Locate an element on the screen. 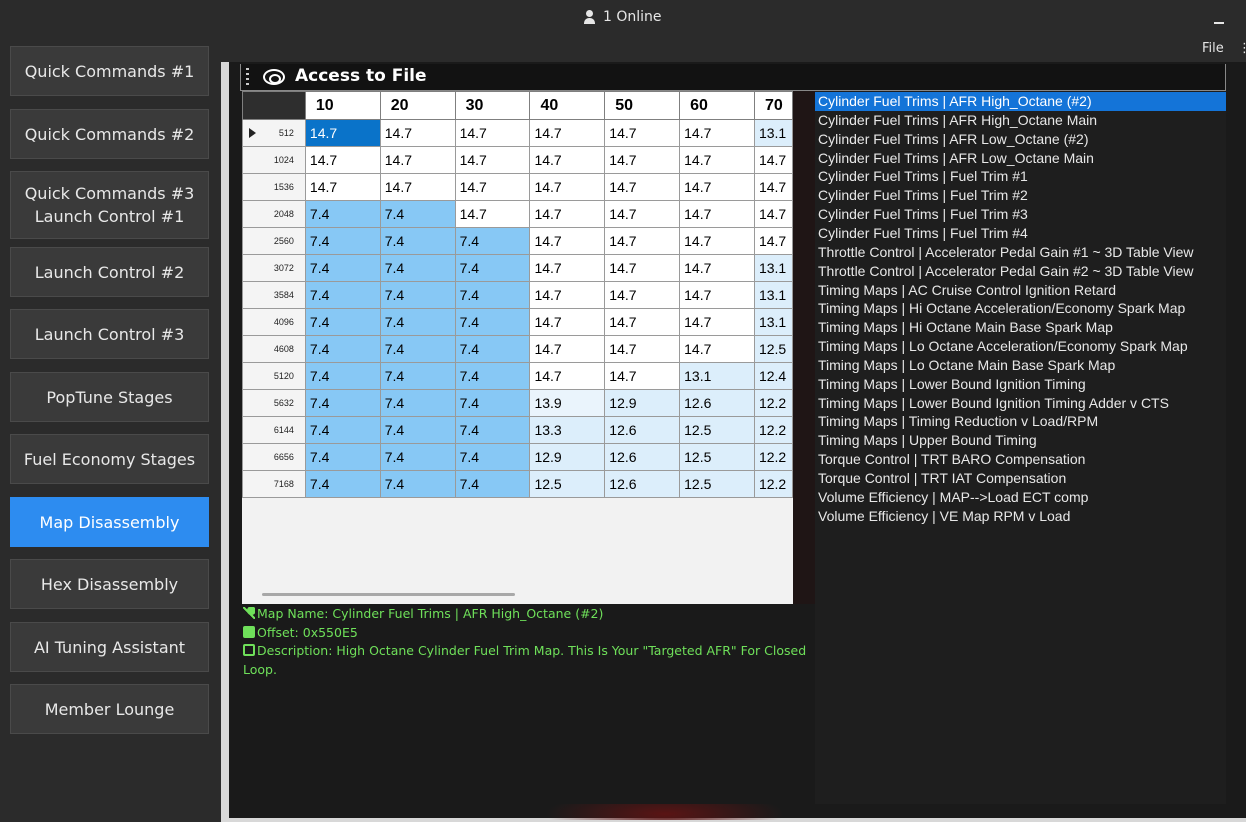 The image size is (1246, 822). map-list-item: Torque Control | TRT BARO Compensation is located at coordinates (1020, 459).